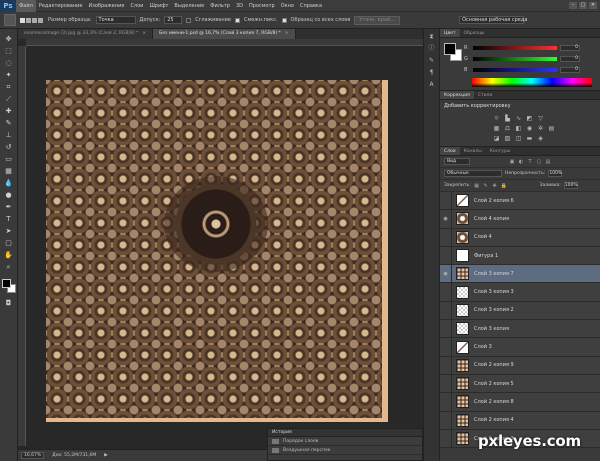 This screenshot has width=600, height=461. Describe the element at coordinates (450, 151) in the screenshot. I see `tab-layers: Слои` at that location.